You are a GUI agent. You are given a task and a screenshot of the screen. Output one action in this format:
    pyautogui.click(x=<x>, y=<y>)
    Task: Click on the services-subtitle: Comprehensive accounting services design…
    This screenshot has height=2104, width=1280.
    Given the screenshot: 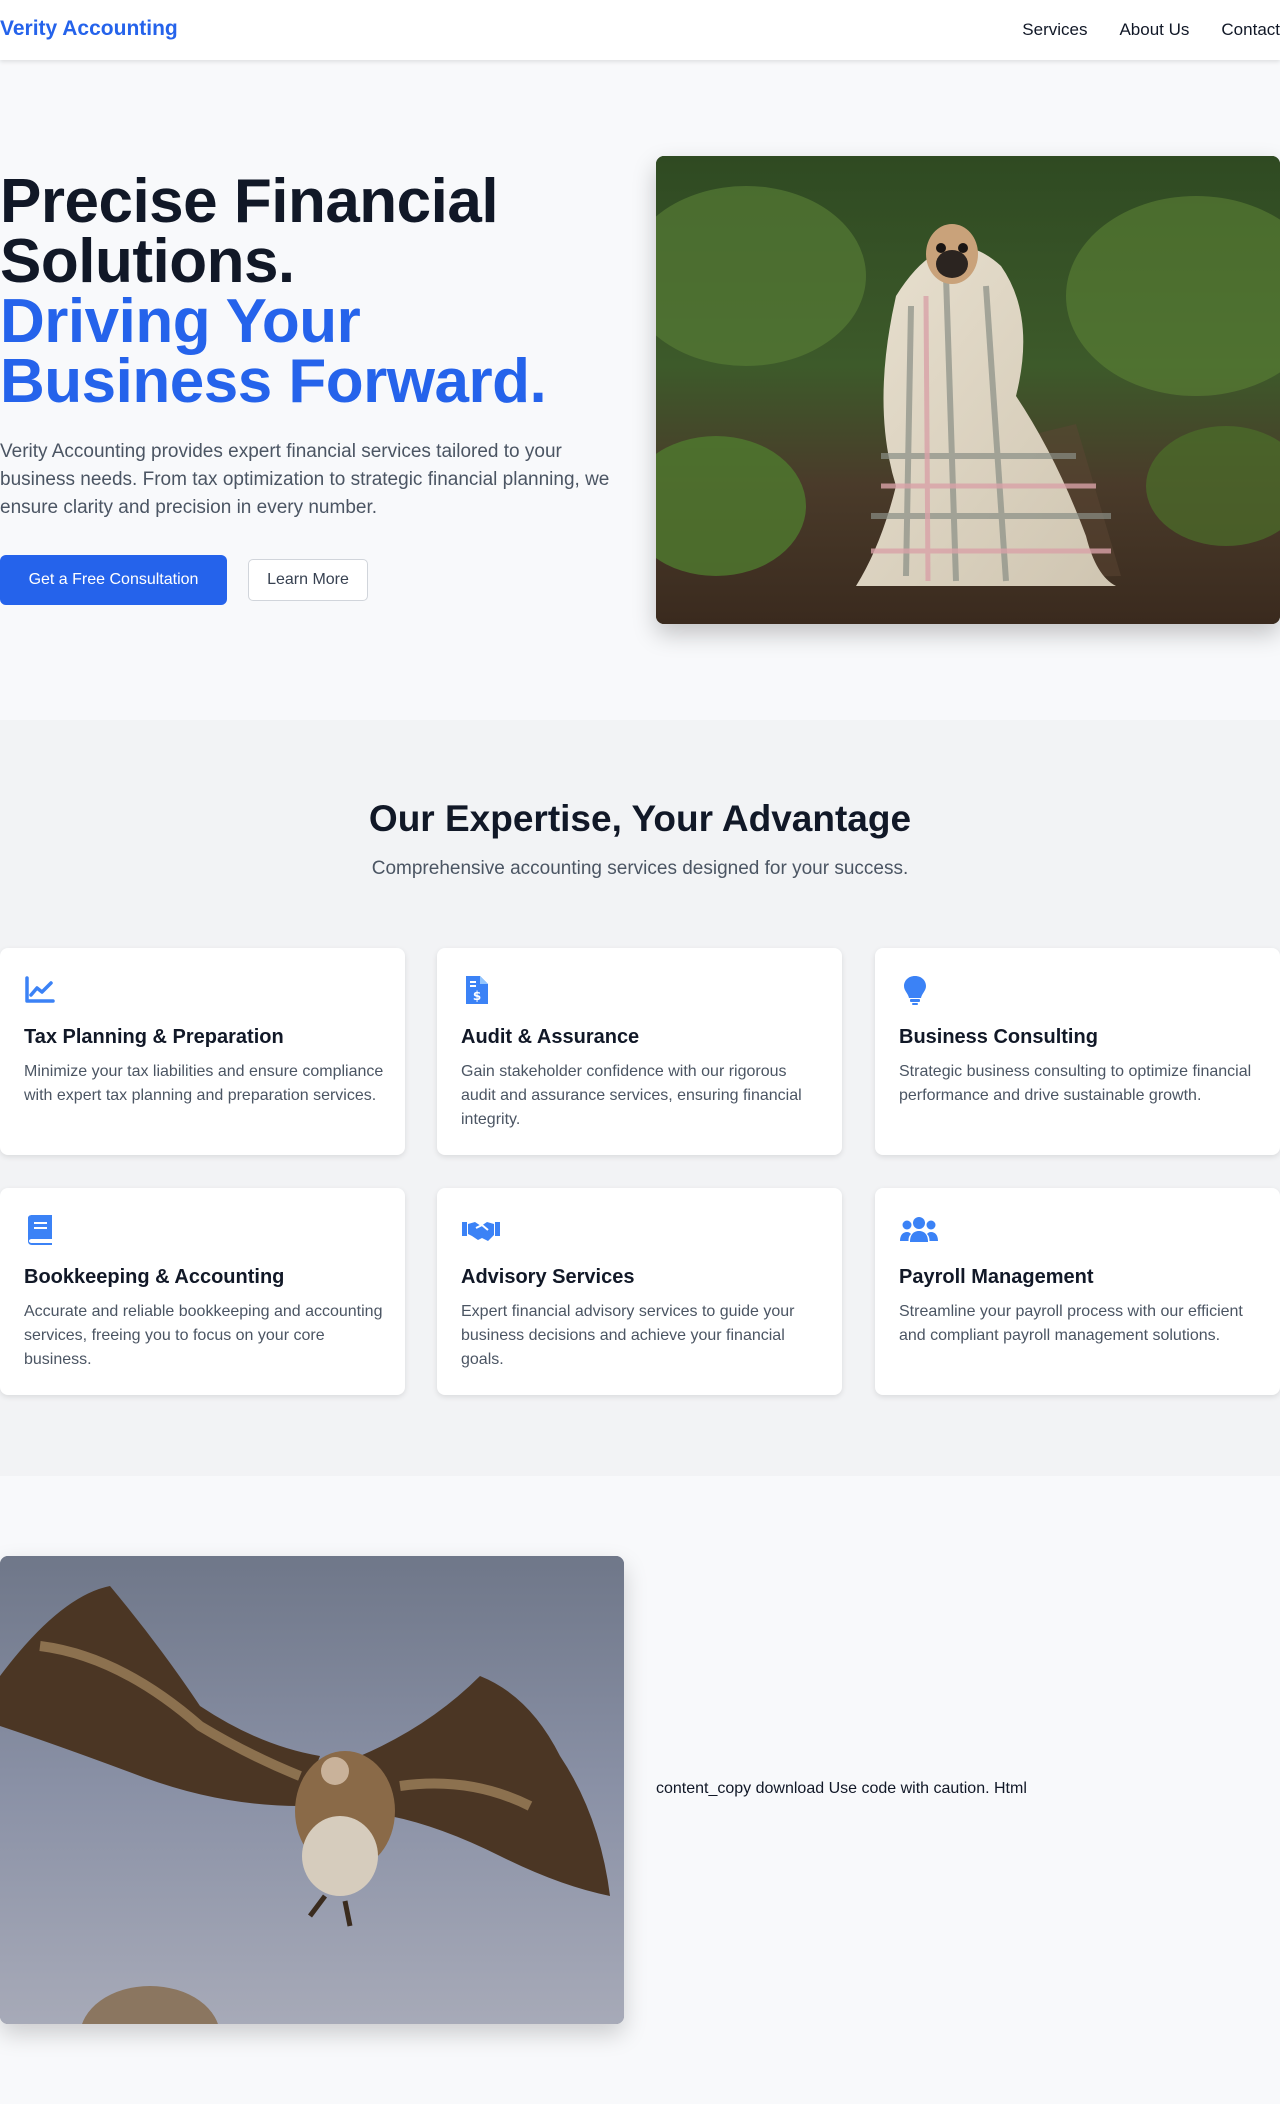 What is the action you would take?
    pyautogui.click(x=640, y=868)
    